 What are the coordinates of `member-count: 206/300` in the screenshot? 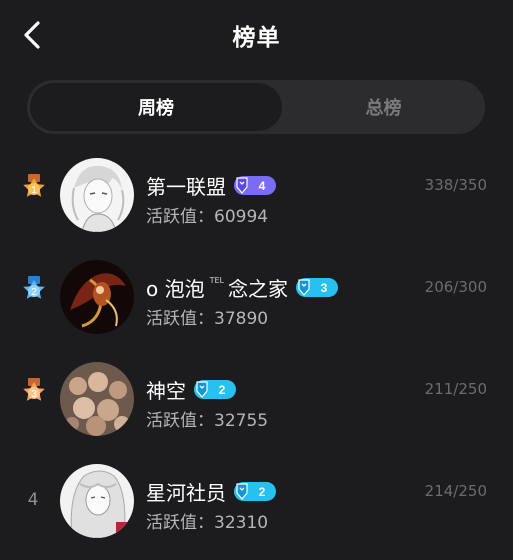 It's located at (455, 287).